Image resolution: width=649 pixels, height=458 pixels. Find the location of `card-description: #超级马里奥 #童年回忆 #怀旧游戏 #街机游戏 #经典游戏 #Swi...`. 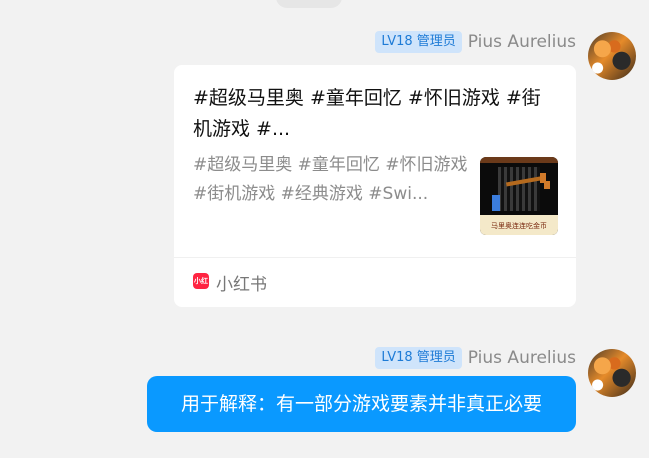

card-description: #超级马里奥 #童年回忆 #怀旧游戏 #街机游戏 #经典游戏 #Swi... is located at coordinates (330, 179).